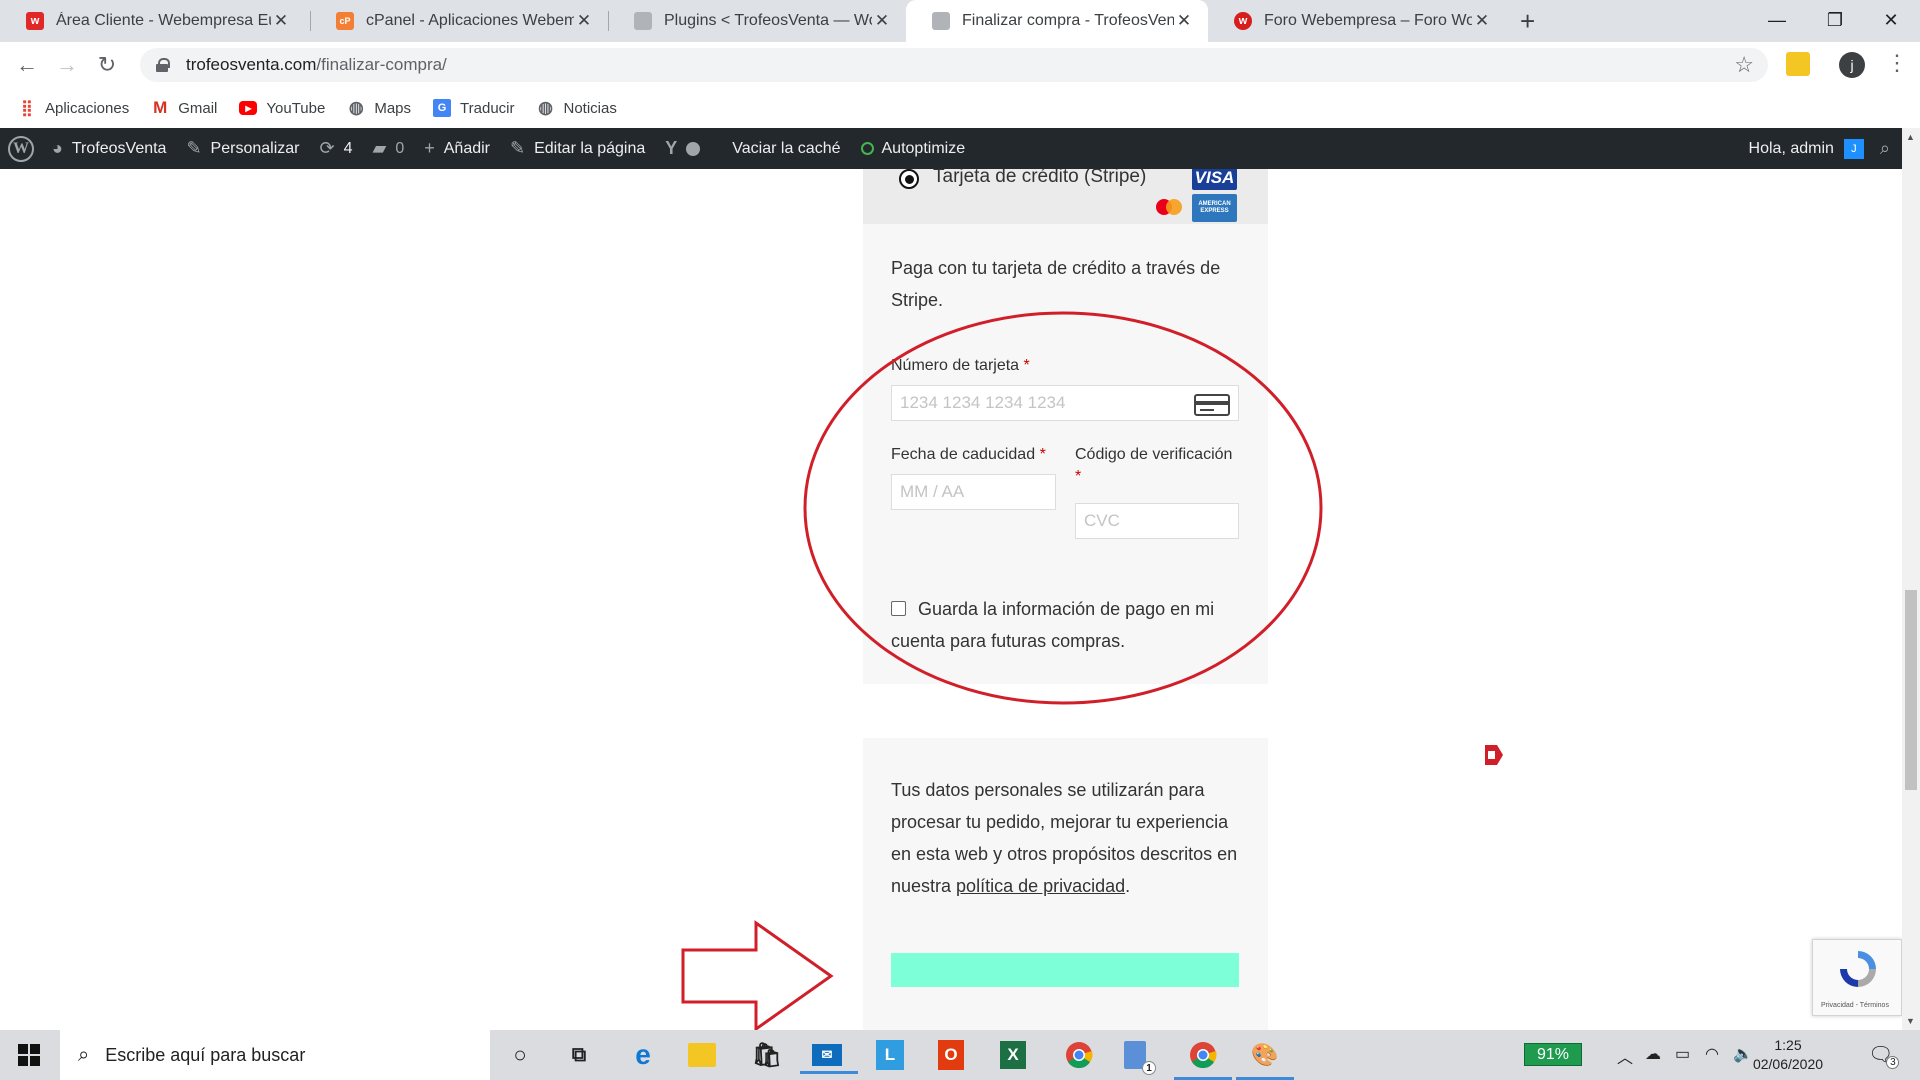  I want to click on chrome-active-icon, so click(1203, 1059).